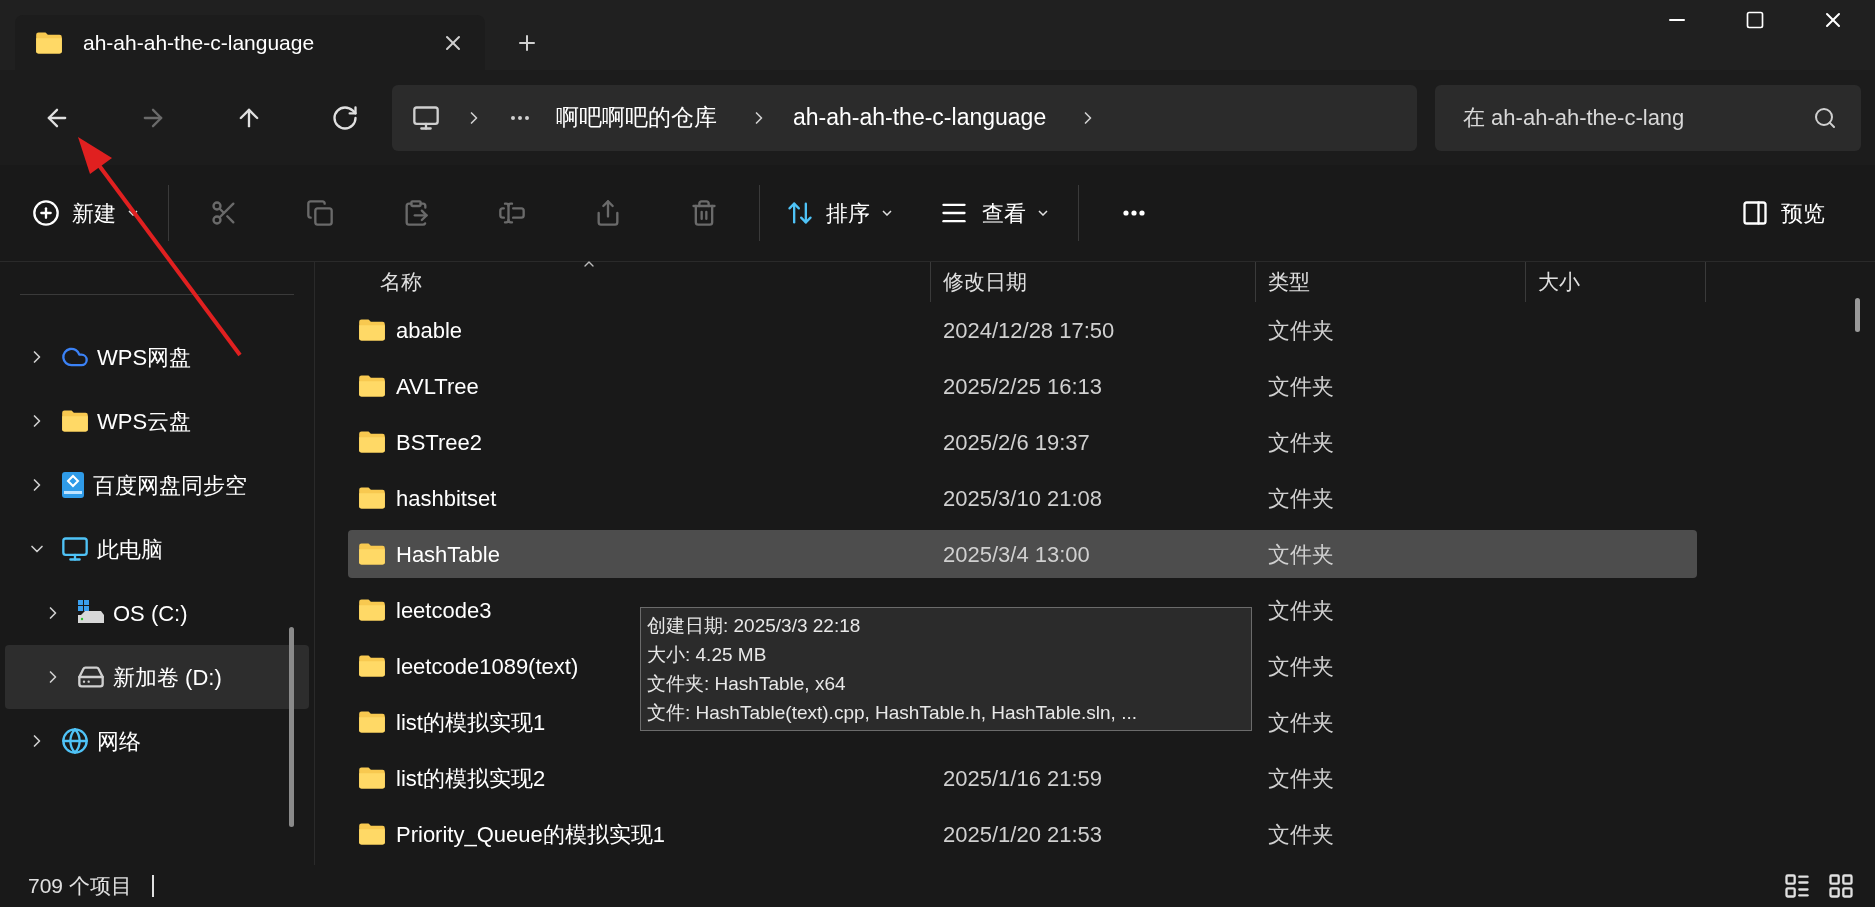 The image size is (1875, 907). Describe the element at coordinates (73, 485) in the screenshot. I see `sync-drive-icon` at that location.